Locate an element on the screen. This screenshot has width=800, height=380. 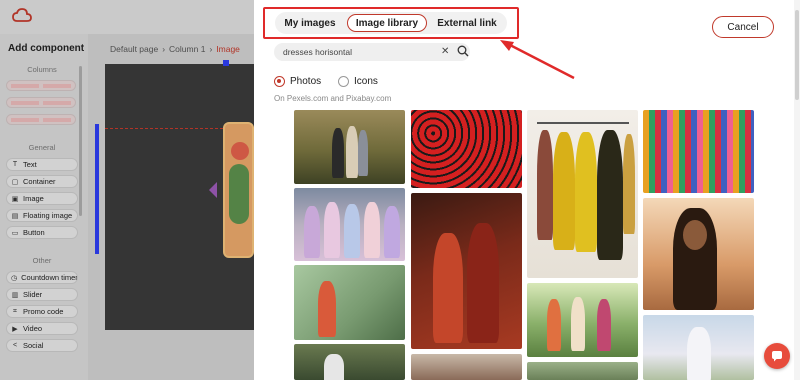
radio-icons: Icons is located at coordinates (358, 81).